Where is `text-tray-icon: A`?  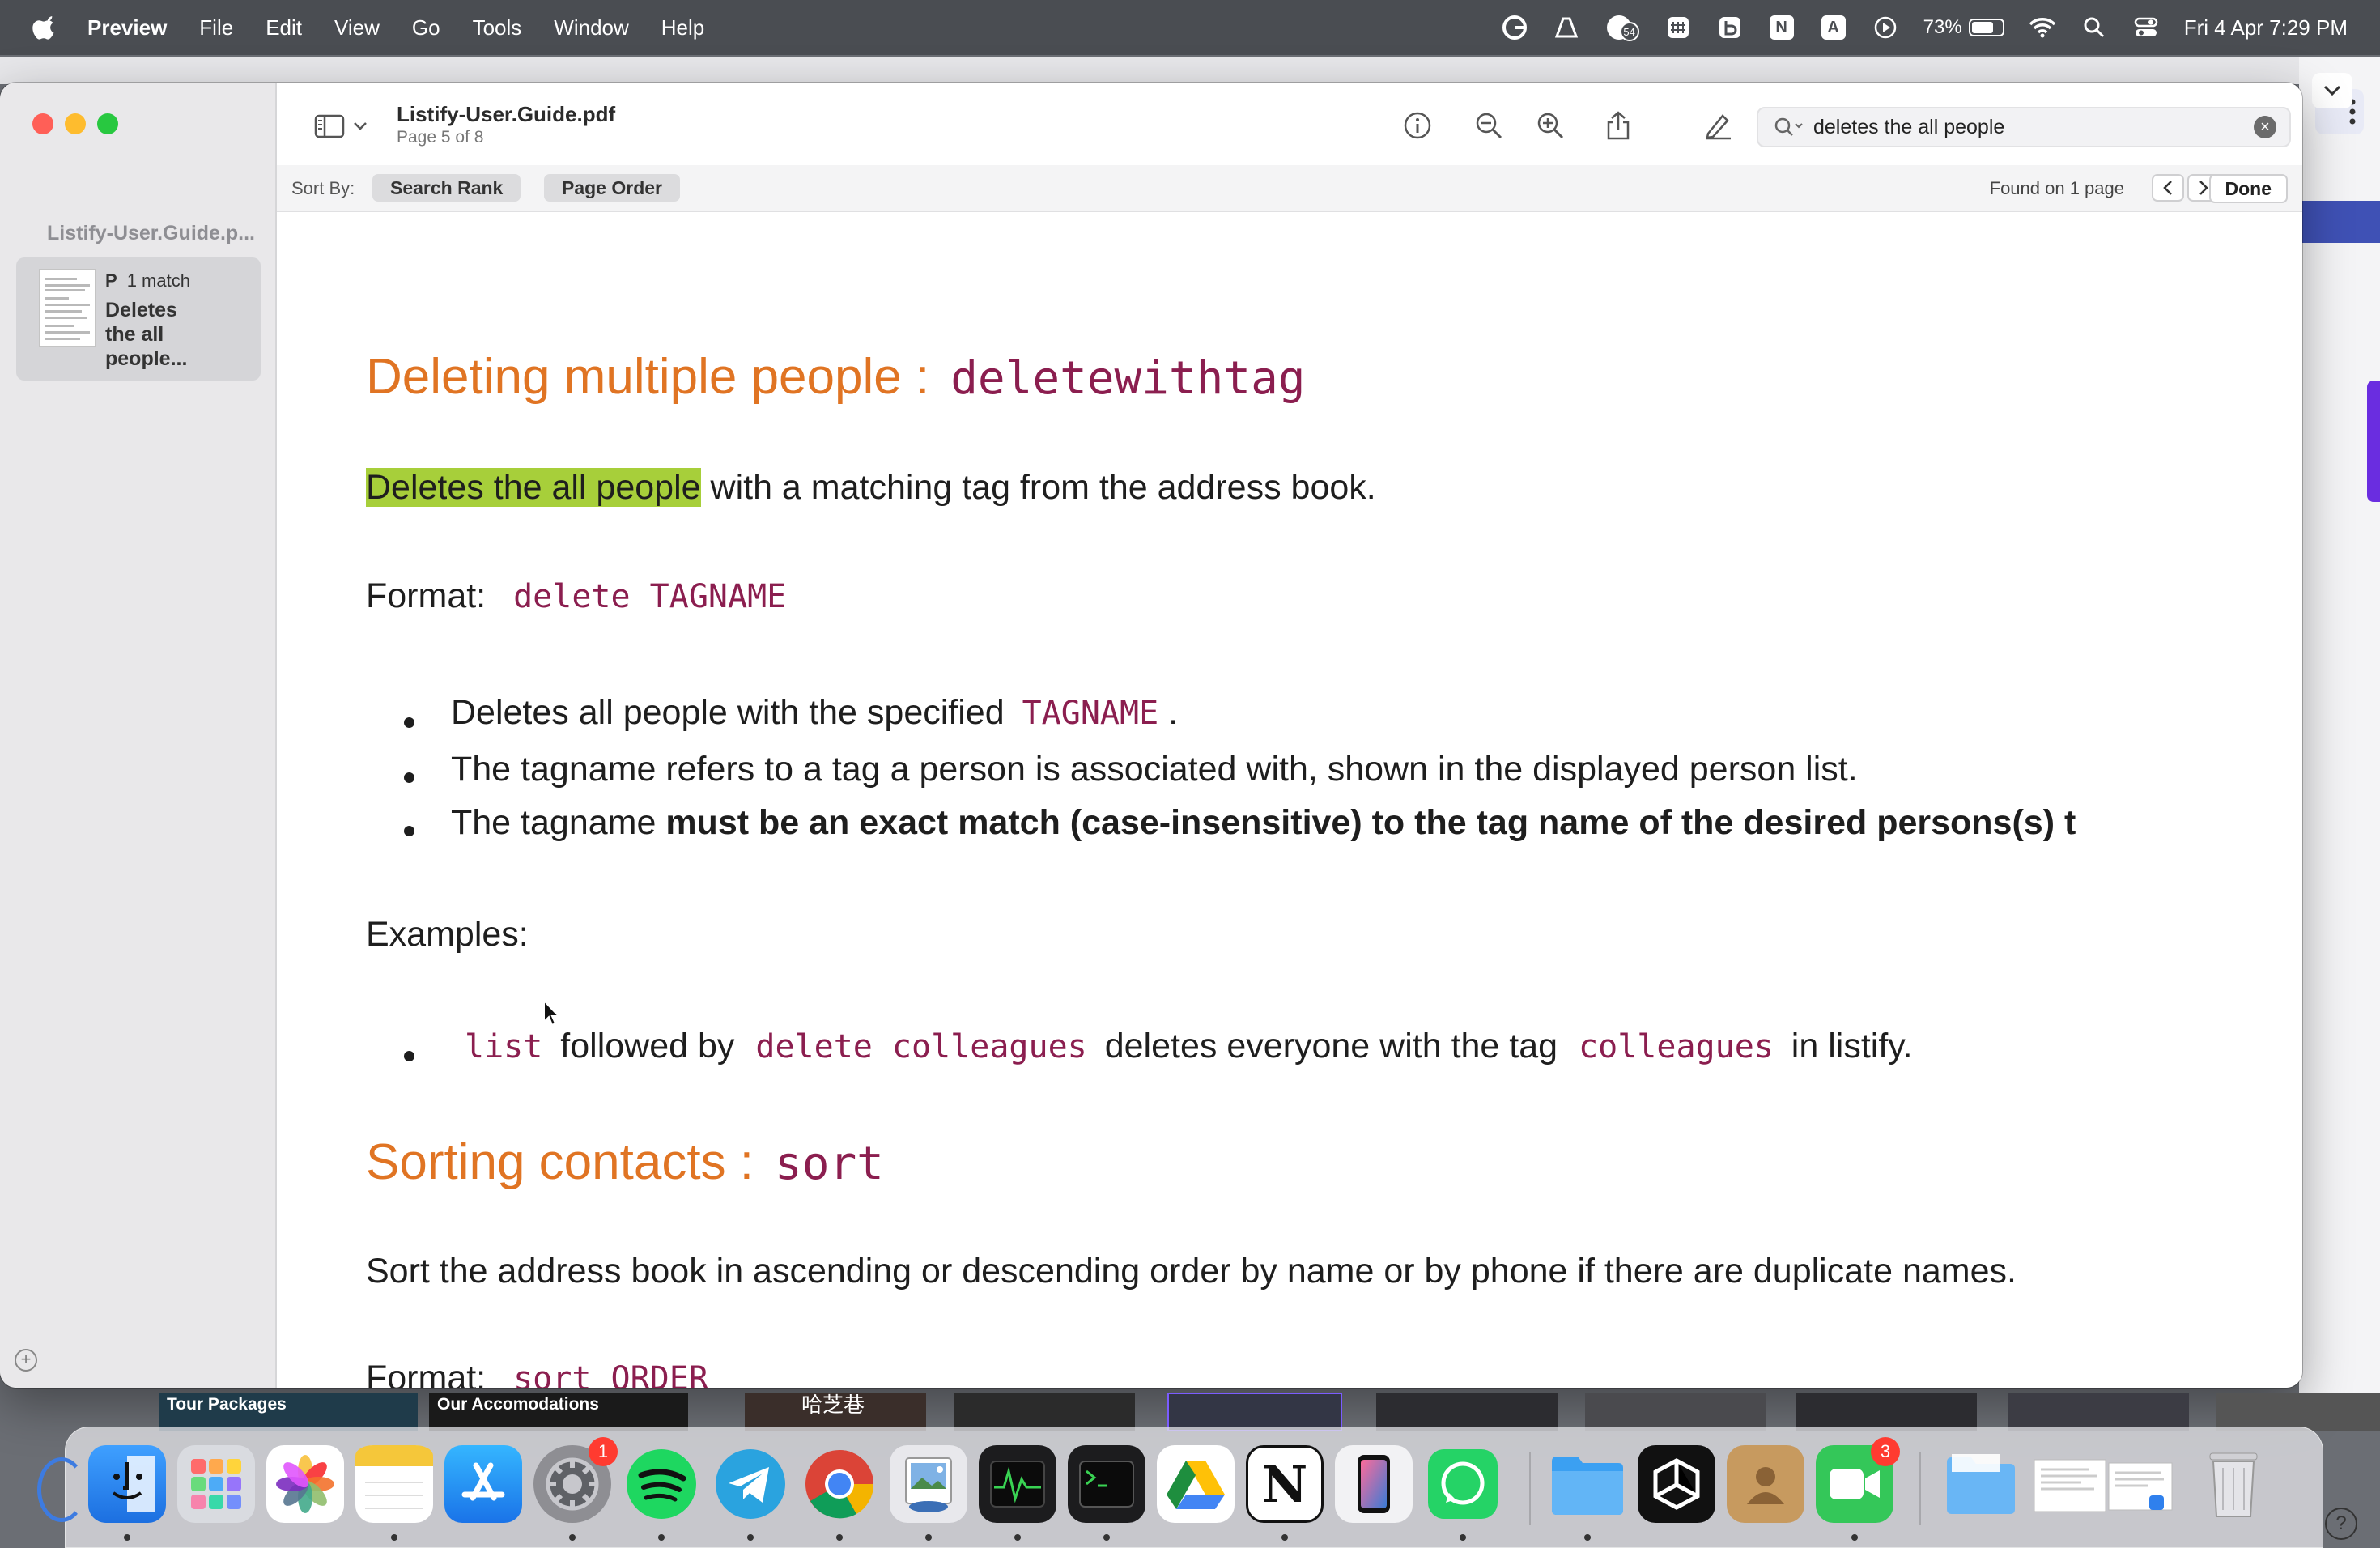
text-tray-icon: A is located at coordinates (1833, 27).